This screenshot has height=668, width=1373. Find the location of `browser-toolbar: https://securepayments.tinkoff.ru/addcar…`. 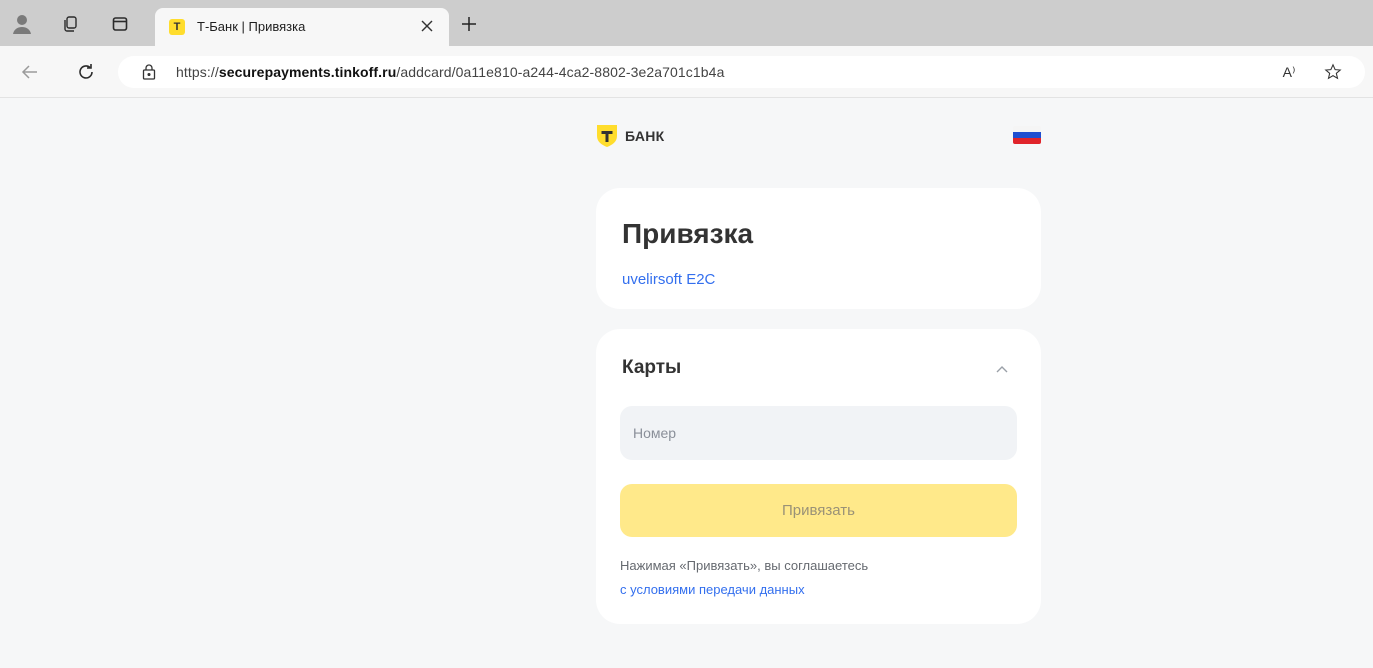

browser-toolbar: https://securepayments.tinkoff.ru/addcar… is located at coordinates (686, 72).